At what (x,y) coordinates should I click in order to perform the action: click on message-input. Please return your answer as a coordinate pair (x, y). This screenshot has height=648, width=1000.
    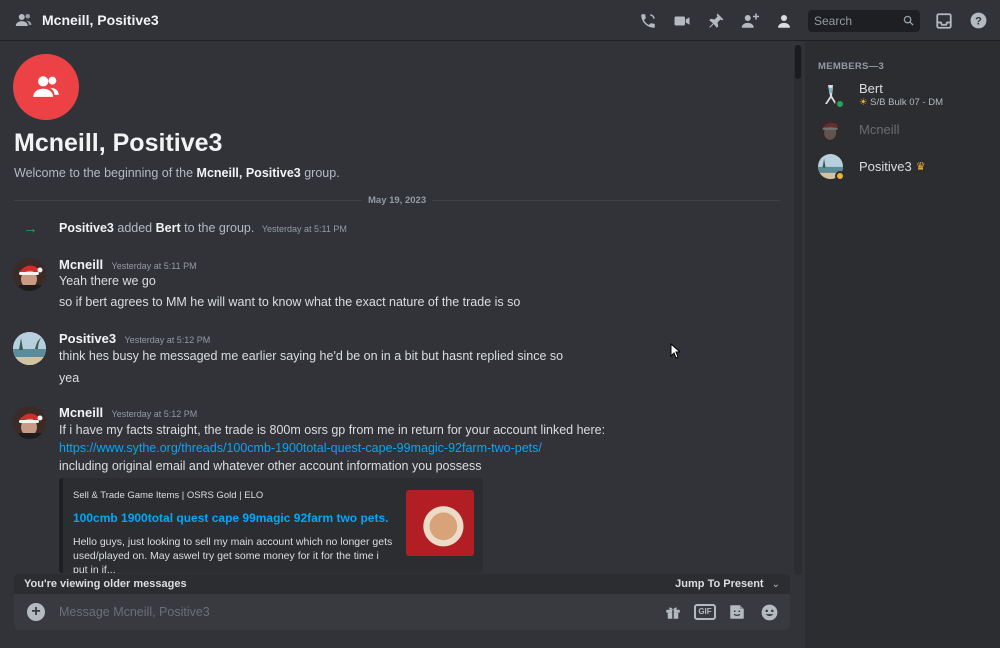
    Looking at the image, I should click on (360, 612).